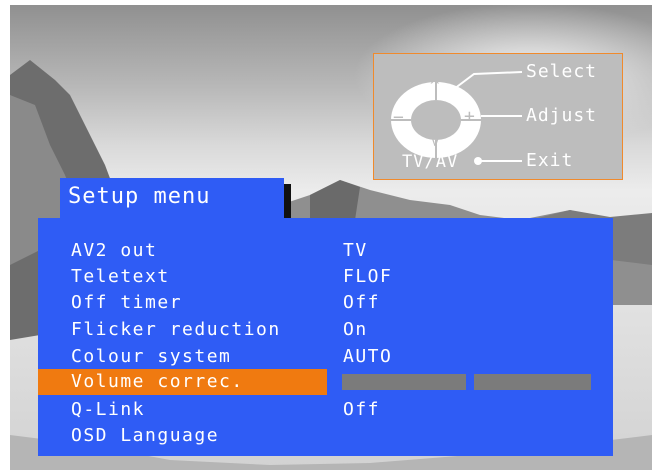 The image size is (659, 474). I want to click on menu-title: Setup menu, so click(139, 196).